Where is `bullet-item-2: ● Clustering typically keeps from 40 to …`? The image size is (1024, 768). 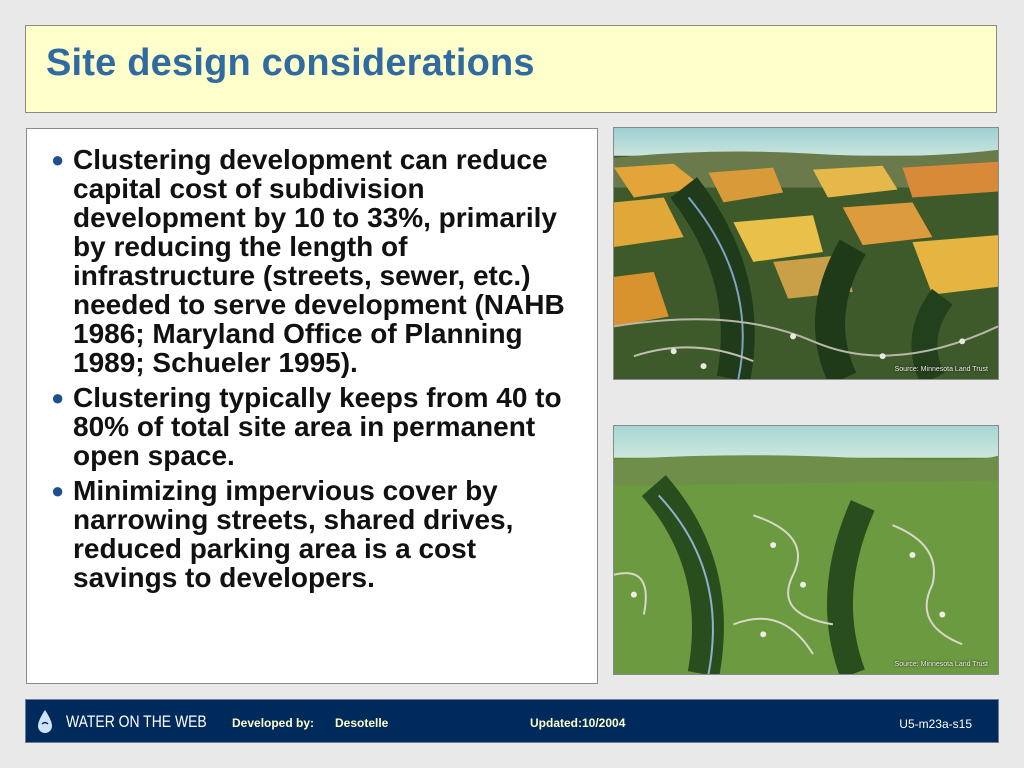 bullet-item-2: ● Clustering typically keeps from 40 to … is located at coordinates (313, 426).